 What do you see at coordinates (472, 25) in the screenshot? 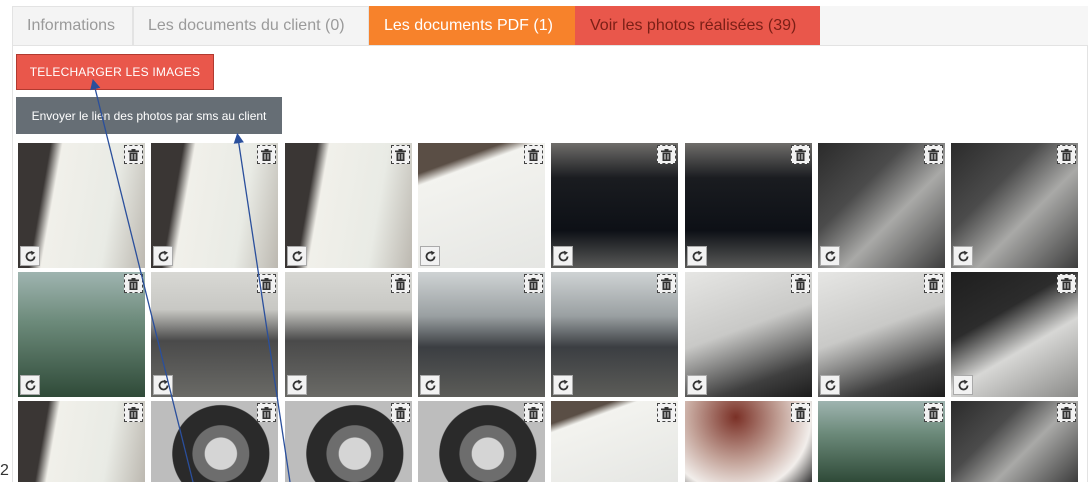
I see `tab-pdf-documents: Les documents PDF (1)` at bounding box center [472, 25].